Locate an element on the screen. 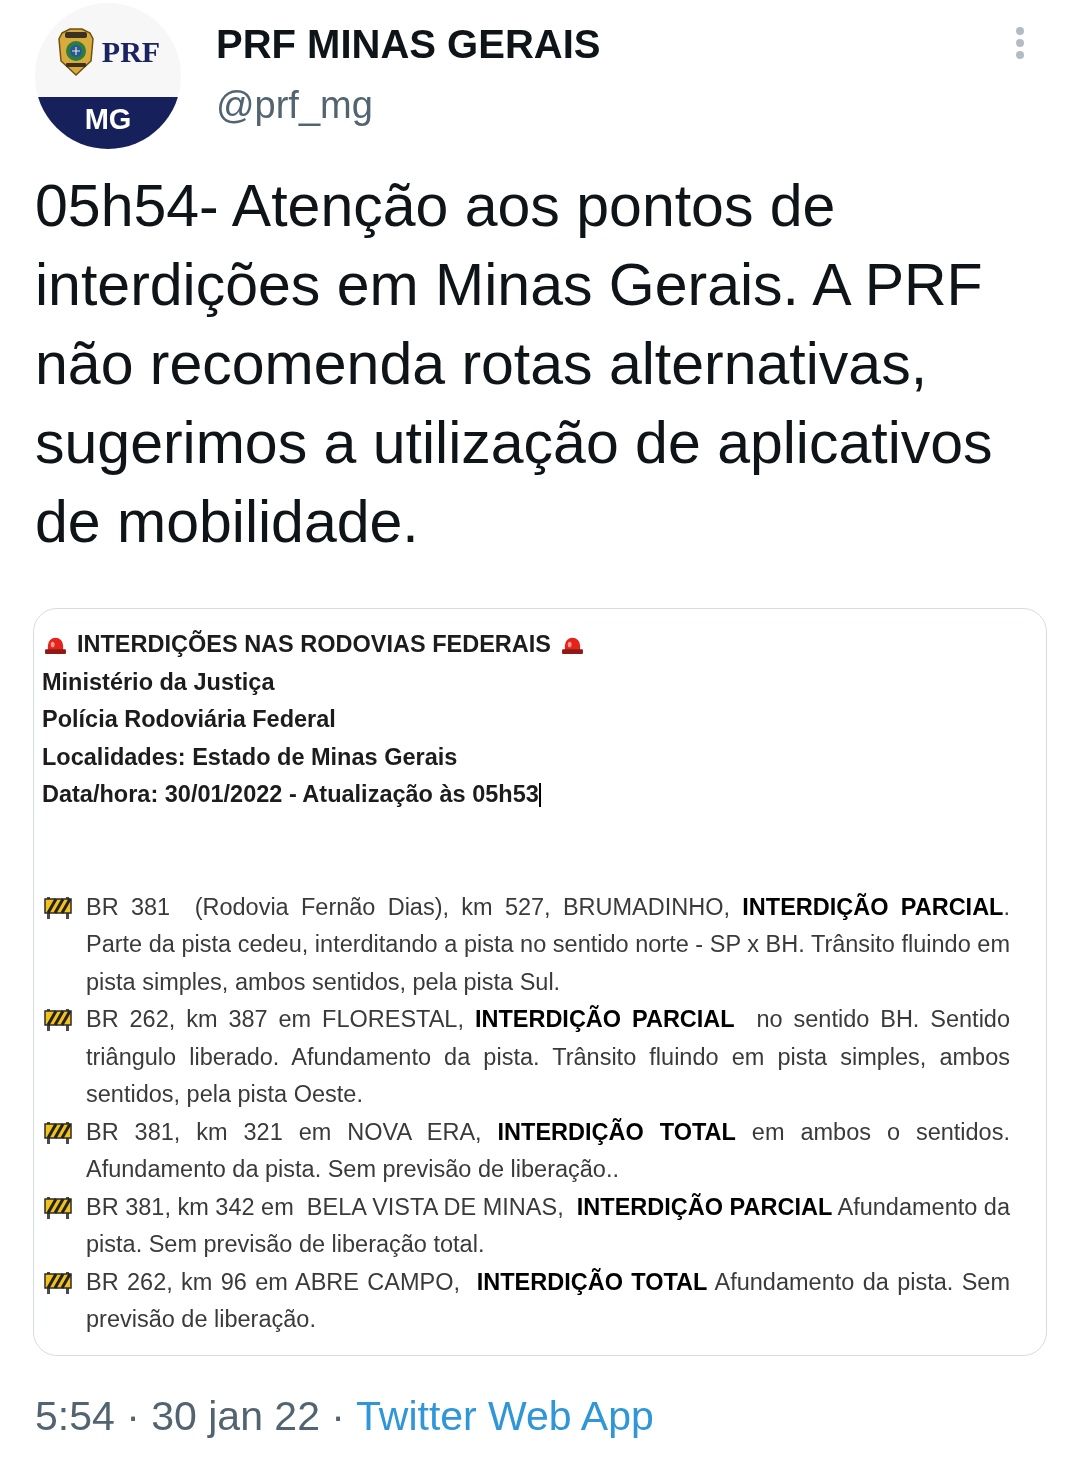 Image resolution: width=1076 pixels, height=1460 pixels. document-header-line: Localidades: Estado de Minas Gerais is located at coordinates (250, 757).